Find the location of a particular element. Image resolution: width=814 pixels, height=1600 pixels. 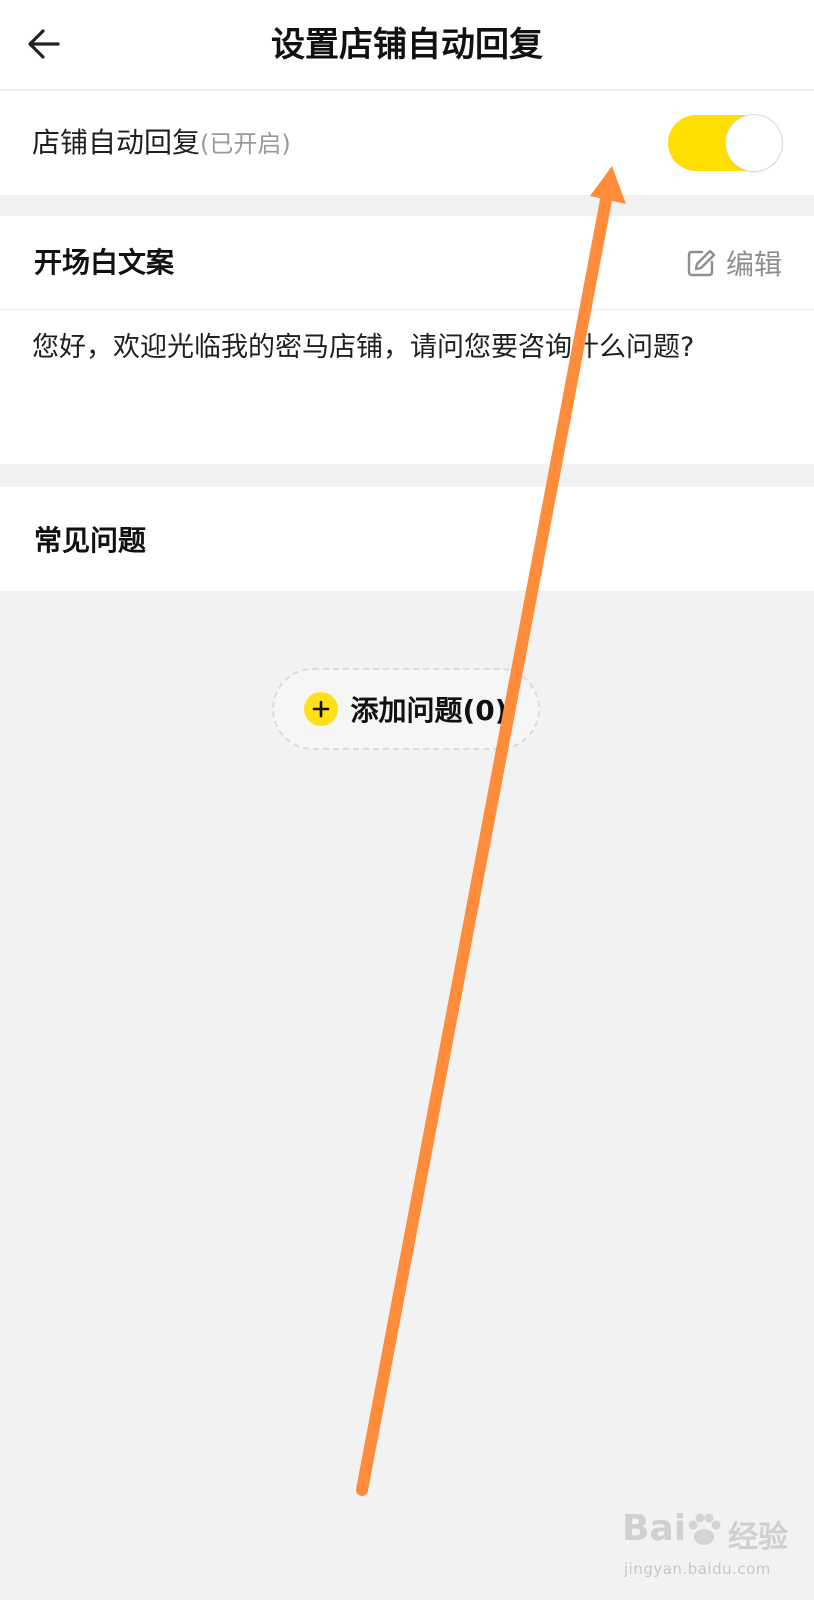

add-question-label: 添加问题(0) is located at coordinates (429, 710).